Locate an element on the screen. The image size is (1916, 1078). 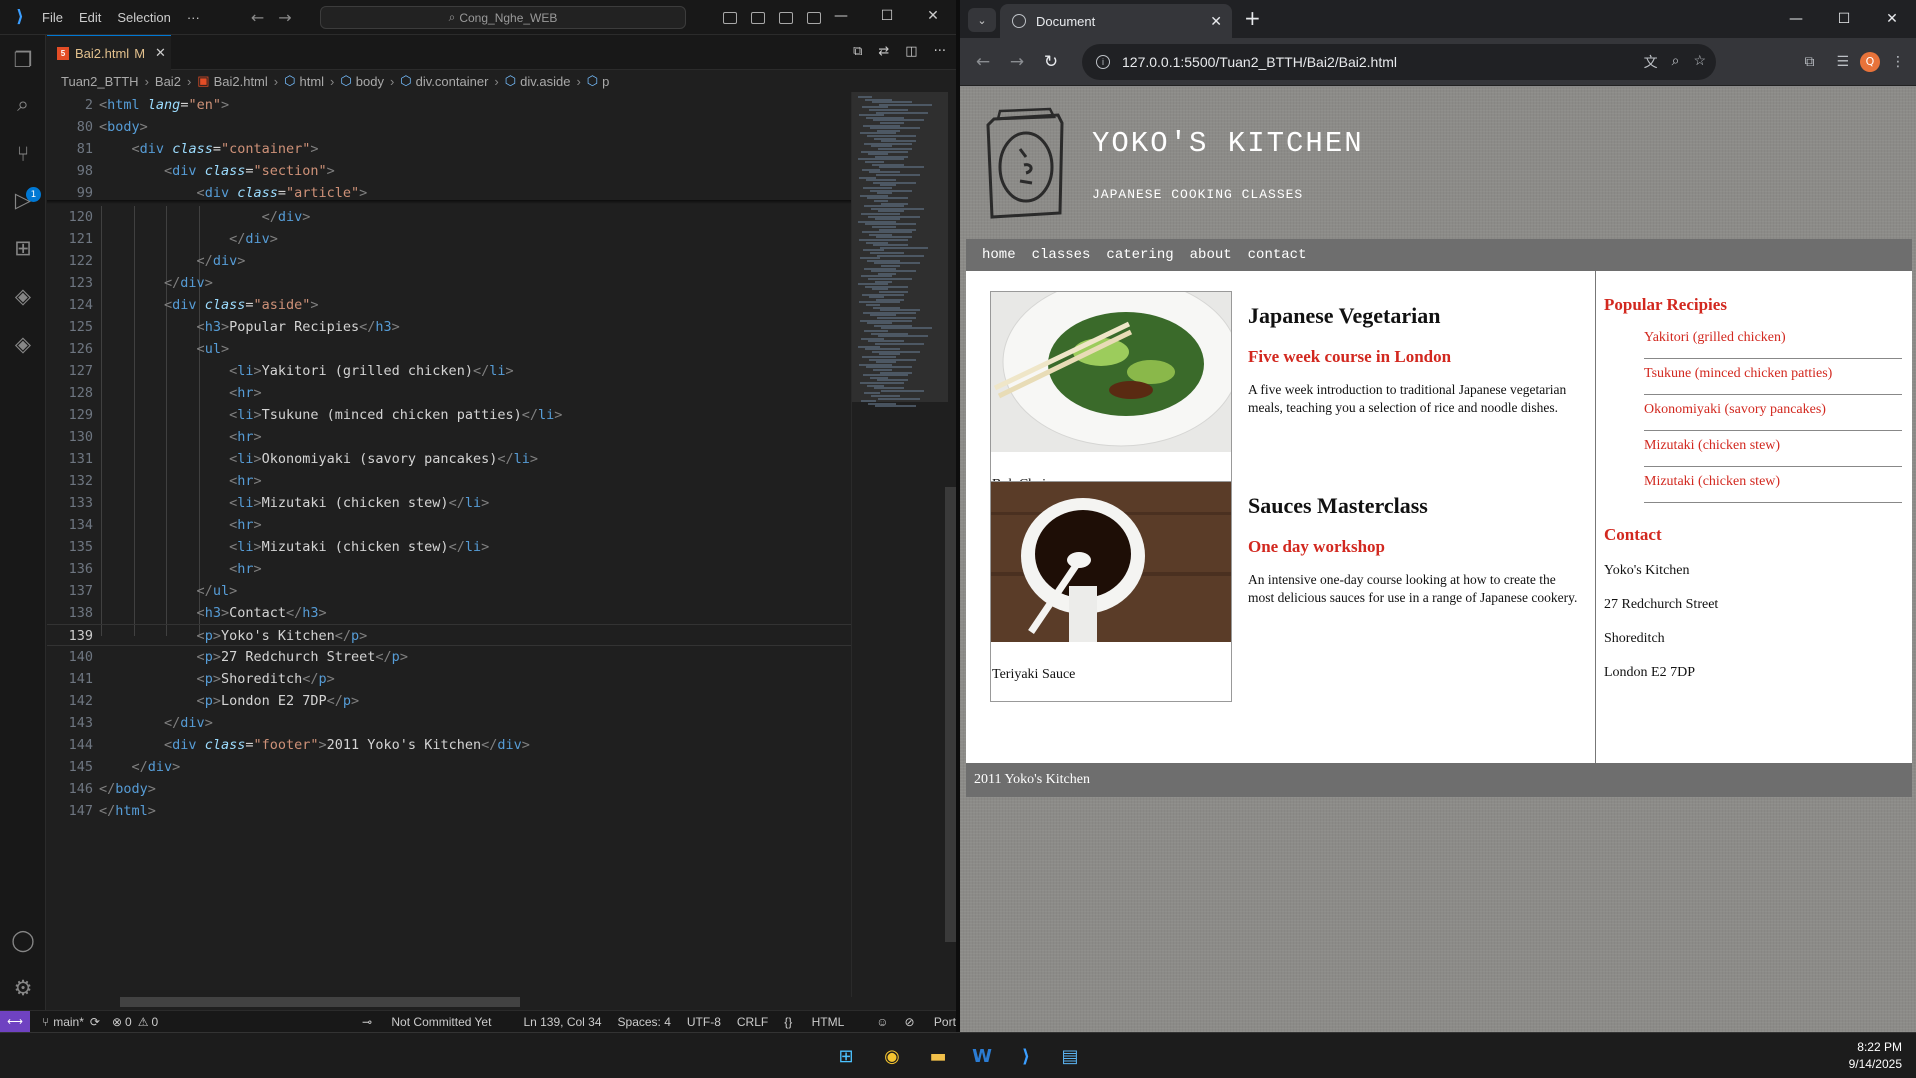
nav-contact: contact is located at coordinates (1277, 255).